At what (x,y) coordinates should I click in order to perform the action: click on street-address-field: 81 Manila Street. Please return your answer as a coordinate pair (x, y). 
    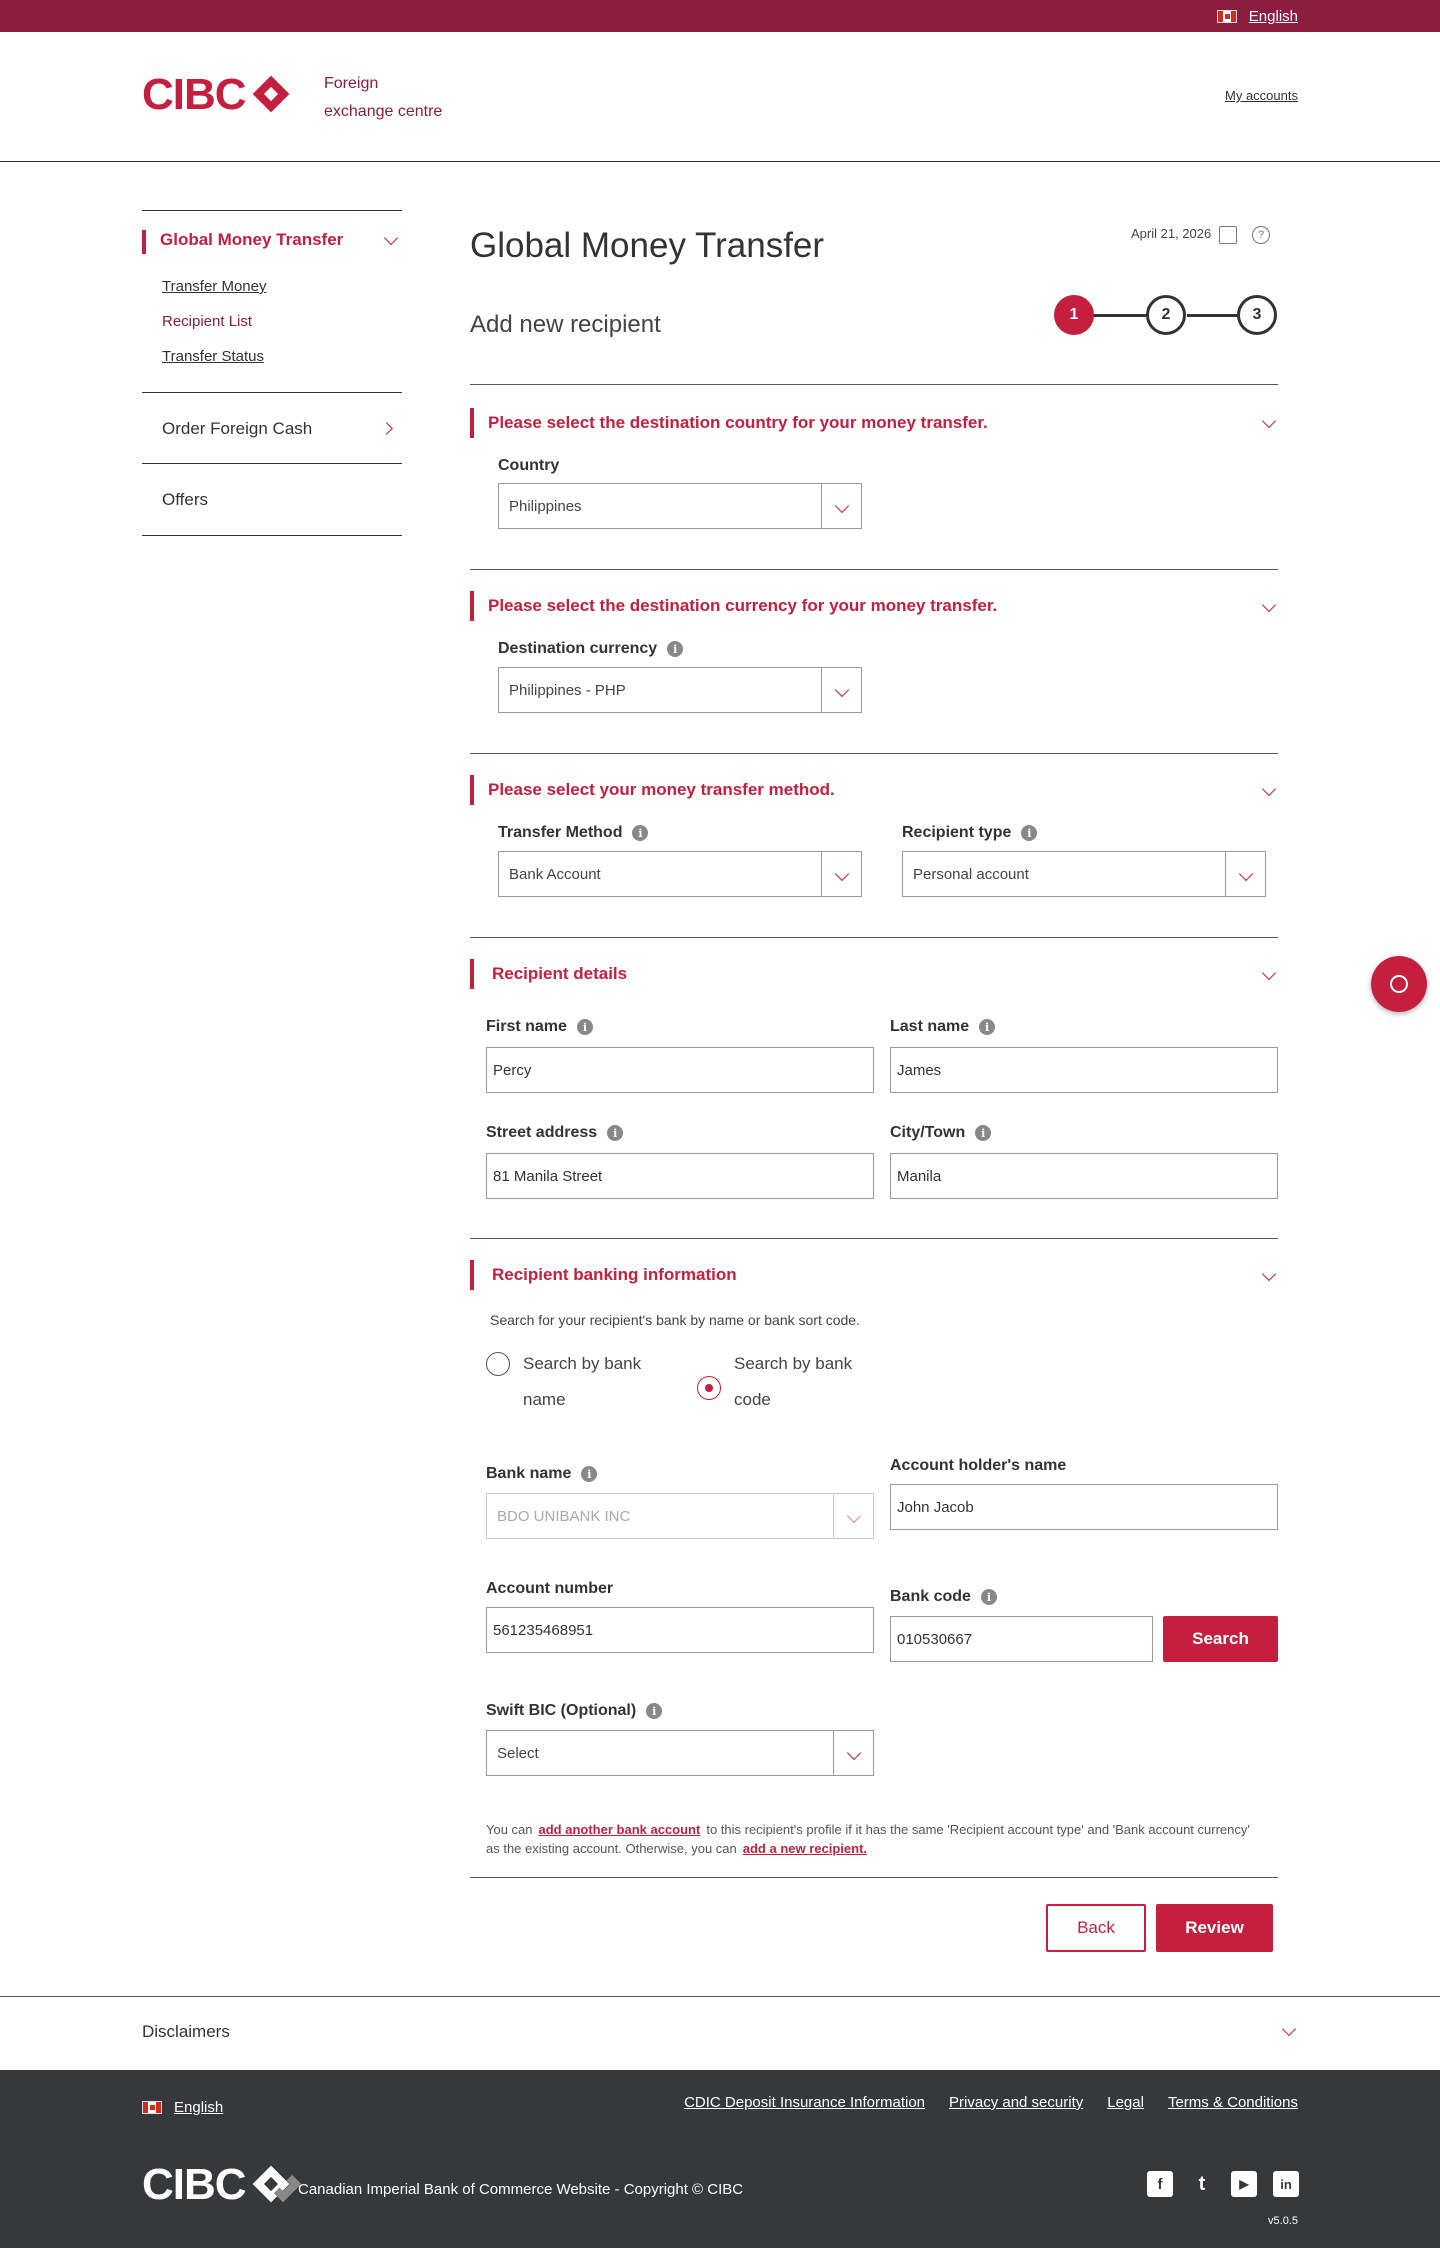
    Looking at the image, I should click on (680, 1176).